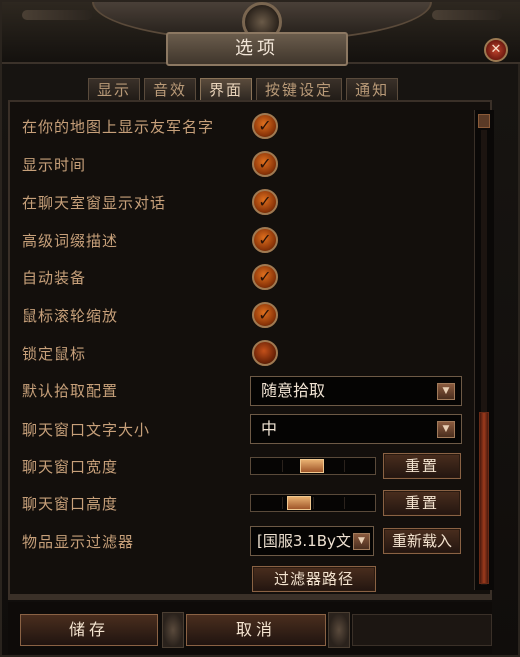 The width and height of the screenshot is (520, 657). I want to click on filter-path-button: 过滤器路径, so click(314, 579).